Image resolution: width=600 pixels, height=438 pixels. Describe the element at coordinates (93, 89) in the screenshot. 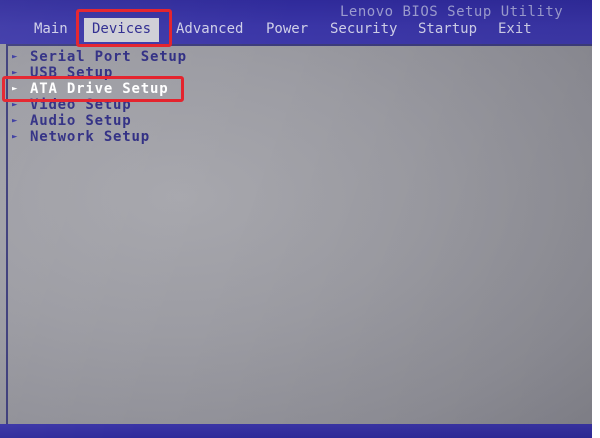

I see `ata-drive-setup-highlight-box` at that location.